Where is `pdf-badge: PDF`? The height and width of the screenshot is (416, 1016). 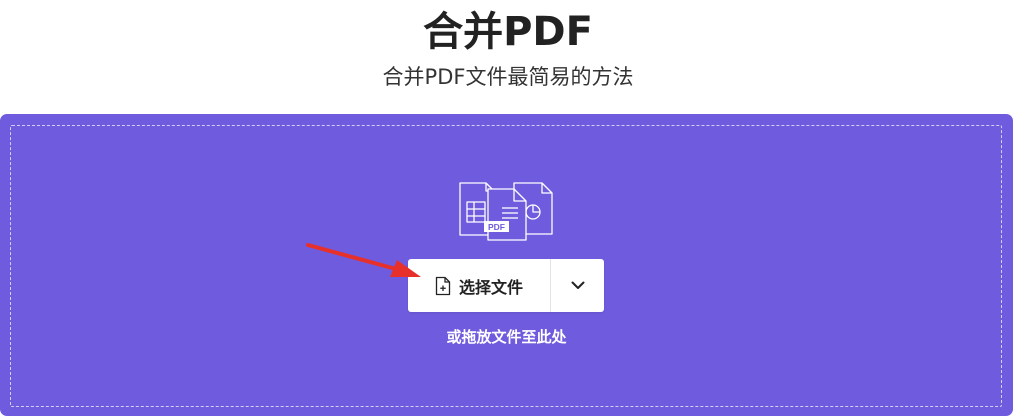
pdf-badge: PDF is located at coordinates (496, 227).